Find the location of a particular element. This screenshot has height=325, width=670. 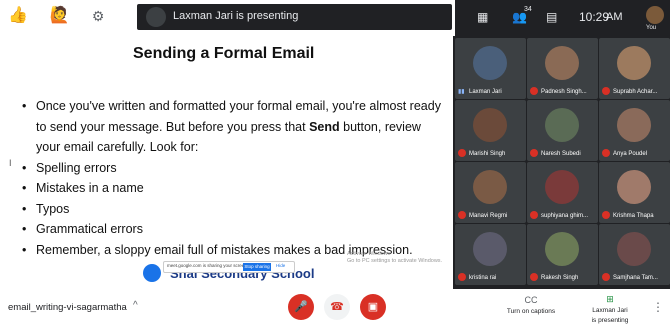

presenting-text: Laxman Jari is presenting is located at coordinates (236, 16).